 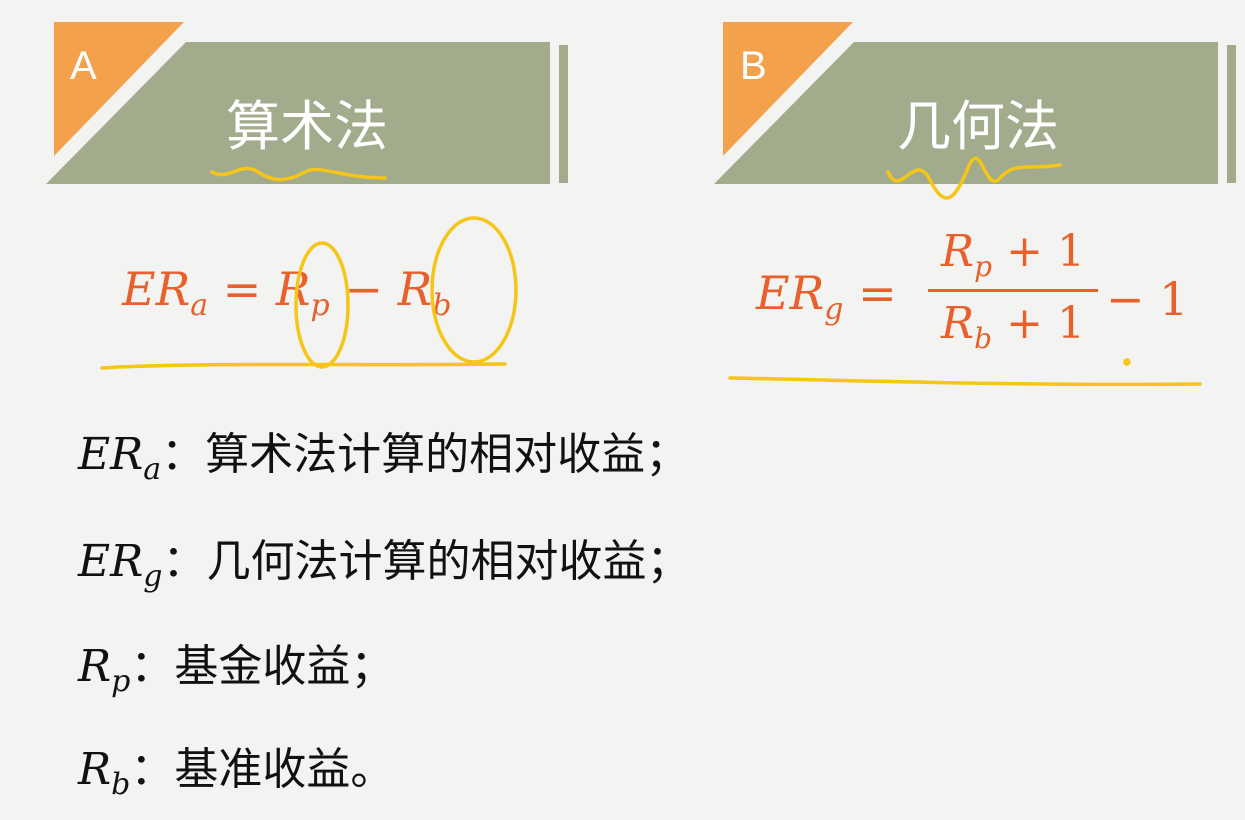 I want to click on definition-rb: Rb：基准收益。, so click(x=236, y=773).